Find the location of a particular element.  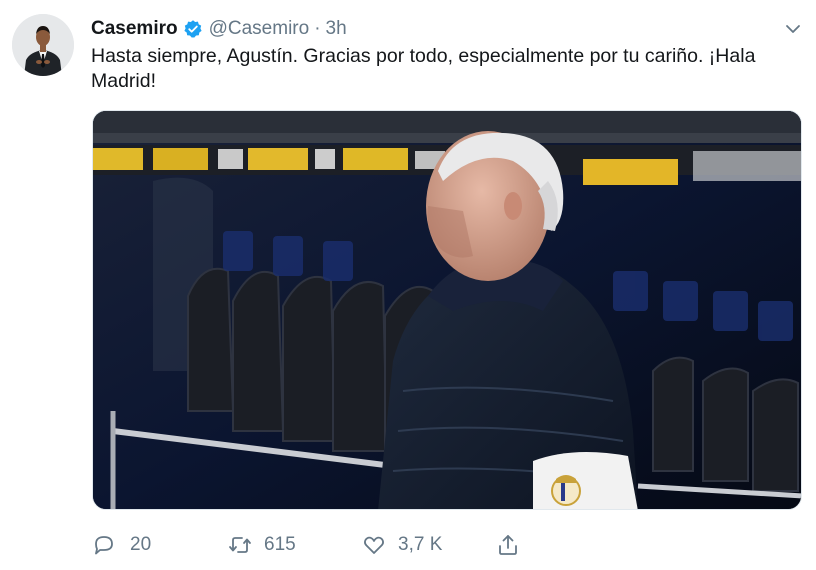

tweet-header: Casemiro @Casemiro · 3h is located at coordinates (433, 29).